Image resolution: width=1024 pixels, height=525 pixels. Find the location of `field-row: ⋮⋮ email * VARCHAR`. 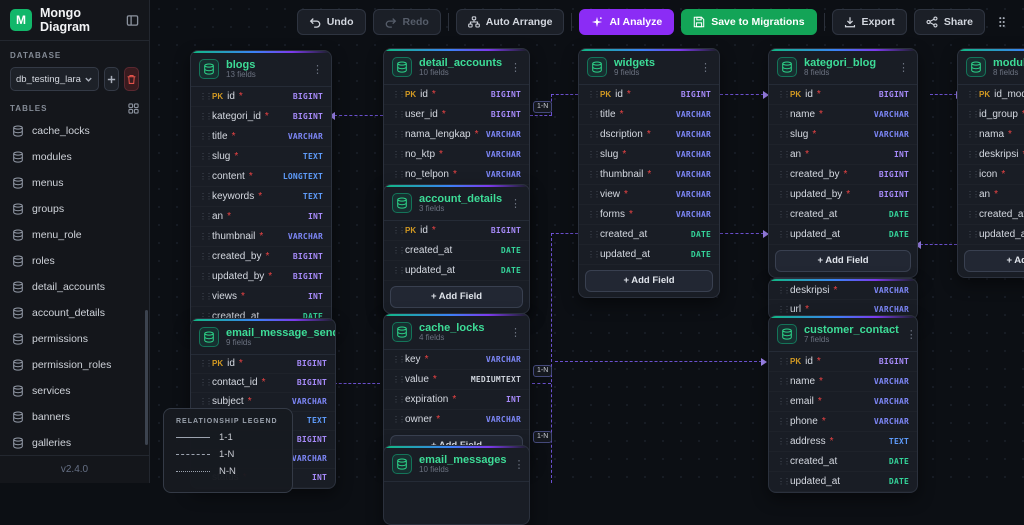

field-row: ⋮⋮ email * VARCHAR is located at coordinates (843, 402).